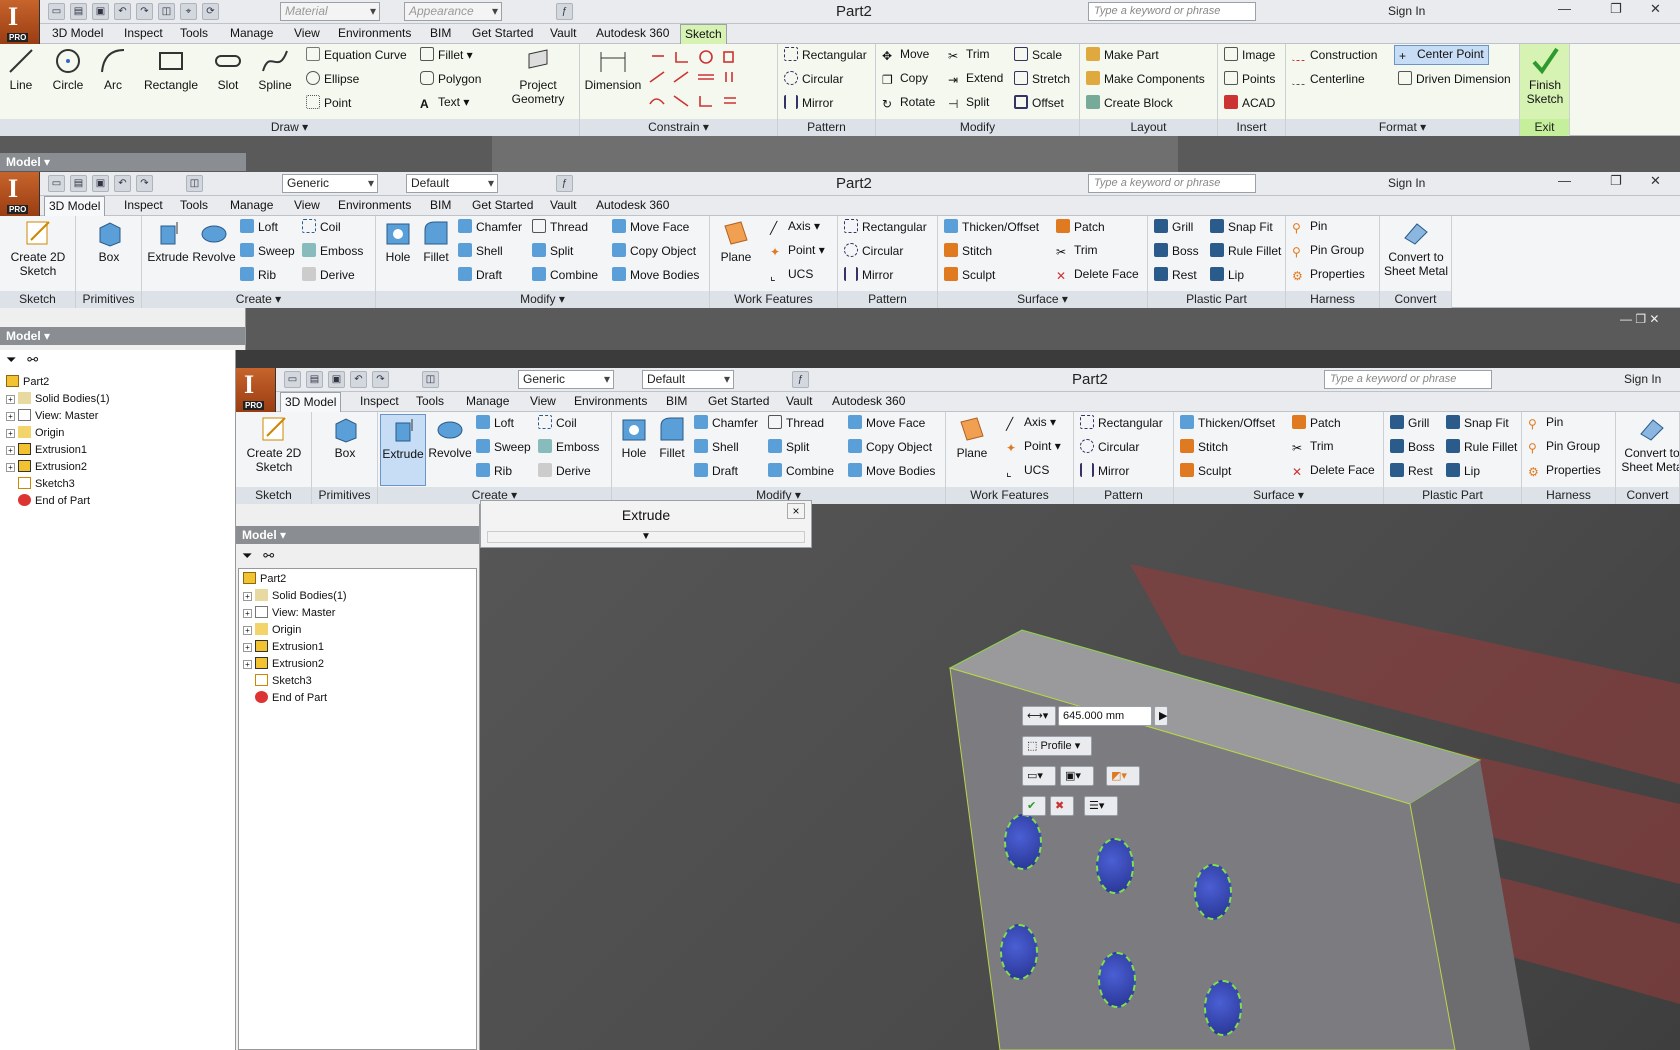 The height and width of the screenshot is (1050, 1680). Describe the element at coordinates (1097, 275) in the screenshot. I see `delete-face-button: ✕ Delete Face` at that location.